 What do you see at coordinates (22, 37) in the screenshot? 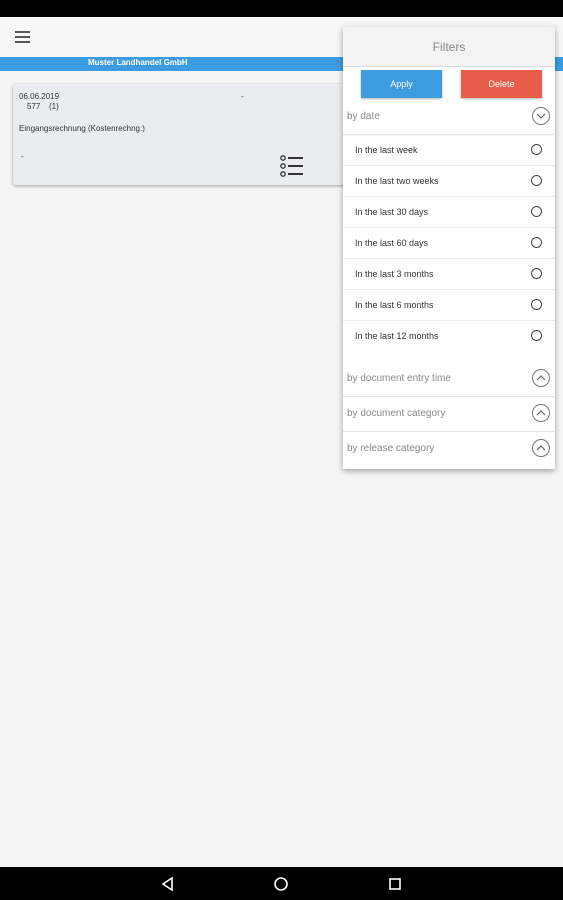
I see `menu-icon` at bounding box center [22, 37].